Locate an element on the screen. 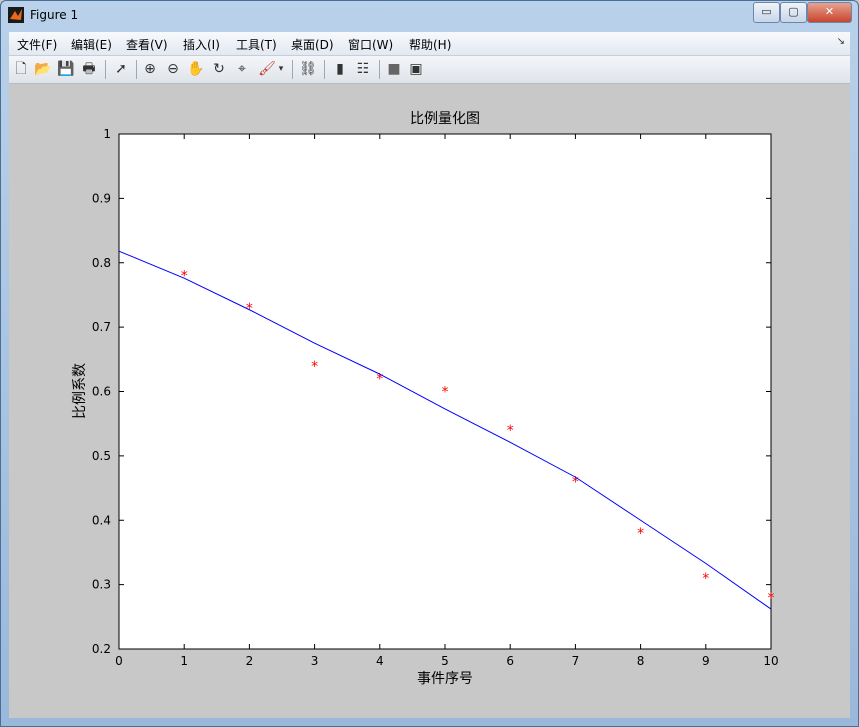 The image size is (859, 727). hide-plot-tools-icon: ■ is located at coordinates (394, 69).